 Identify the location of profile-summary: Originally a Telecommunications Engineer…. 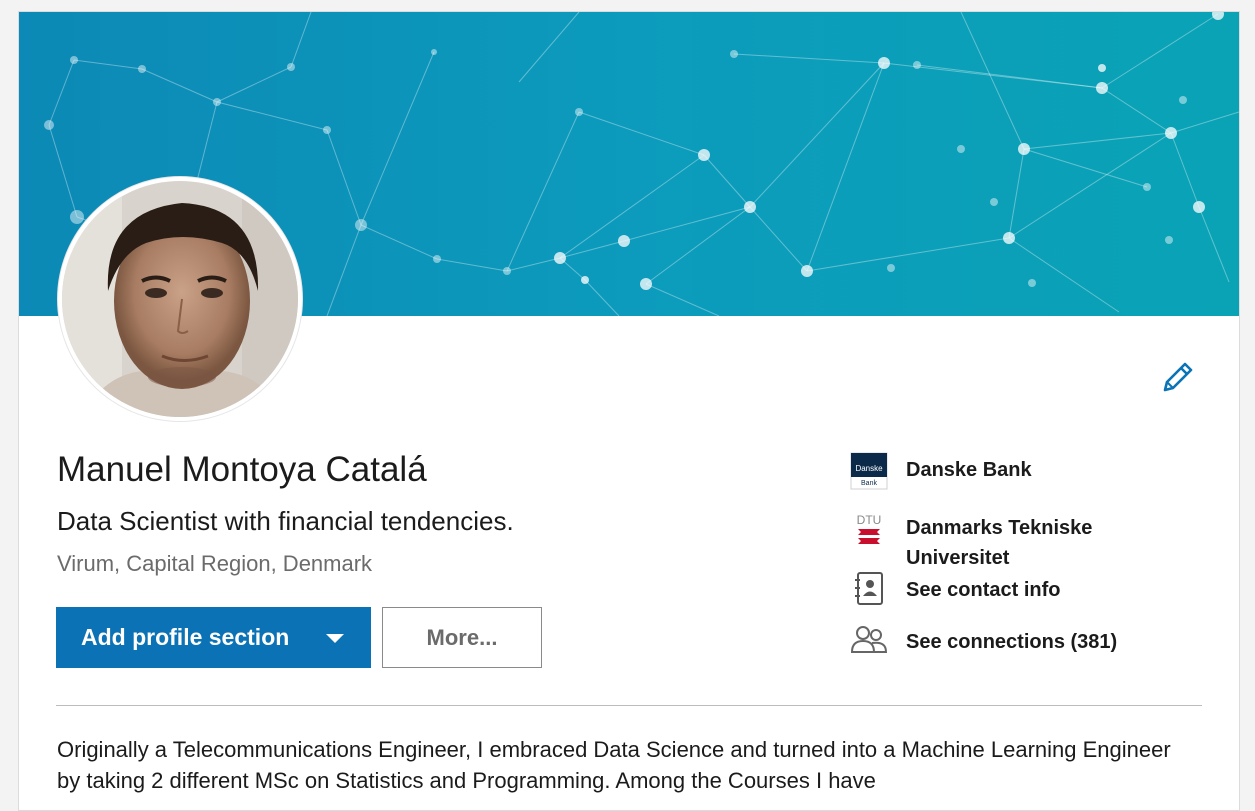
(614, 765).